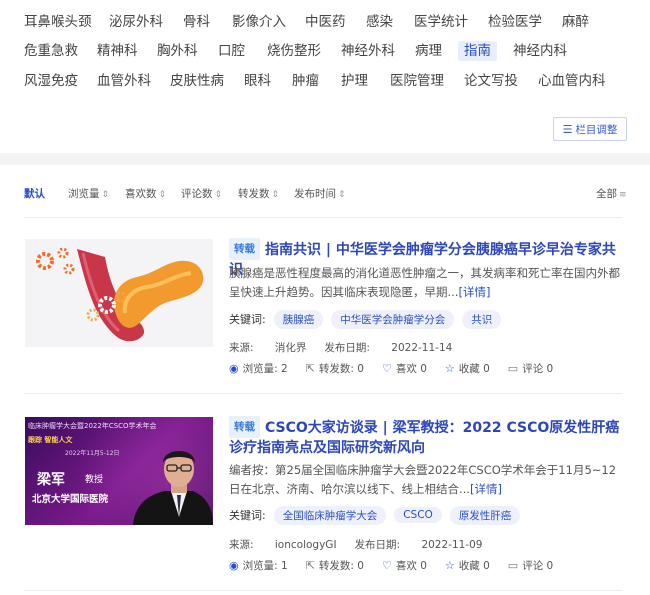  Describe the element at coordinates (379, 22) in the screenshot. I see `category-tag: 感染` at that location.